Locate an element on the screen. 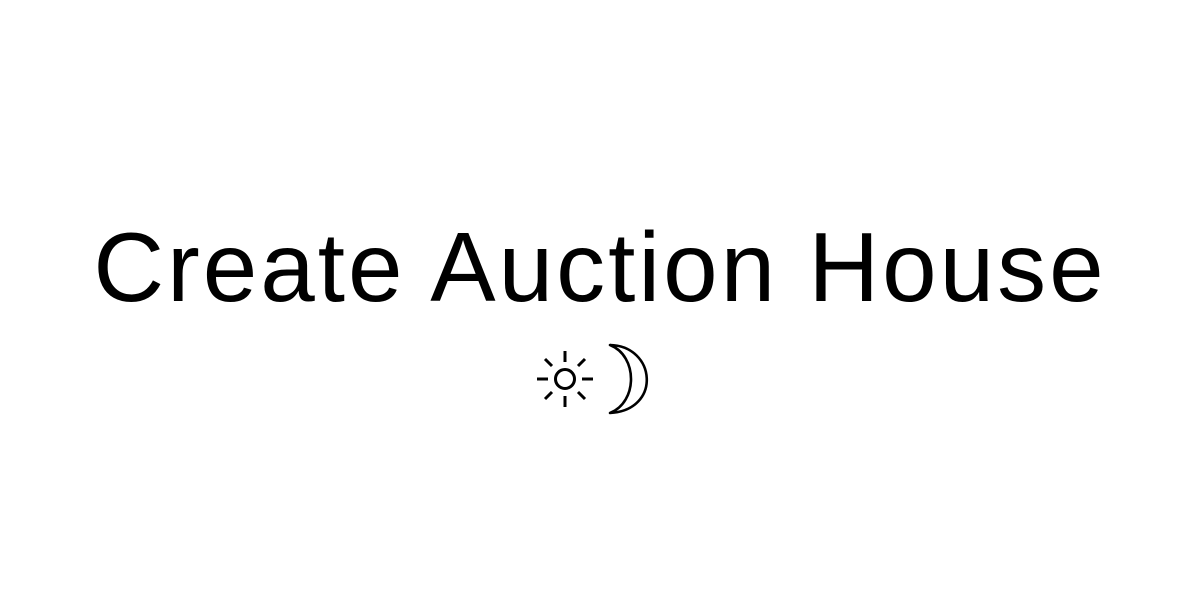 This screenshot has height=600, width=1200. moon-icon is located at coordinates (628, 379).